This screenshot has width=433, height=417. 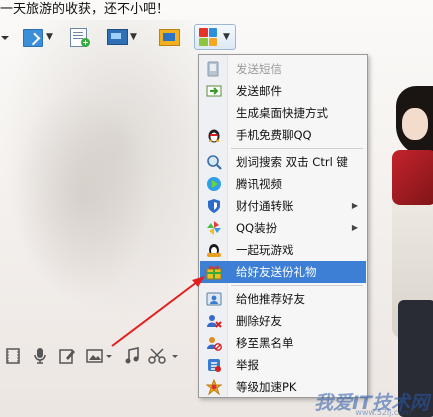 What do you see at coordinates (214, 135) in the screenshot?
I see `qq-penguin-icon` at bounding box center [214, 135].